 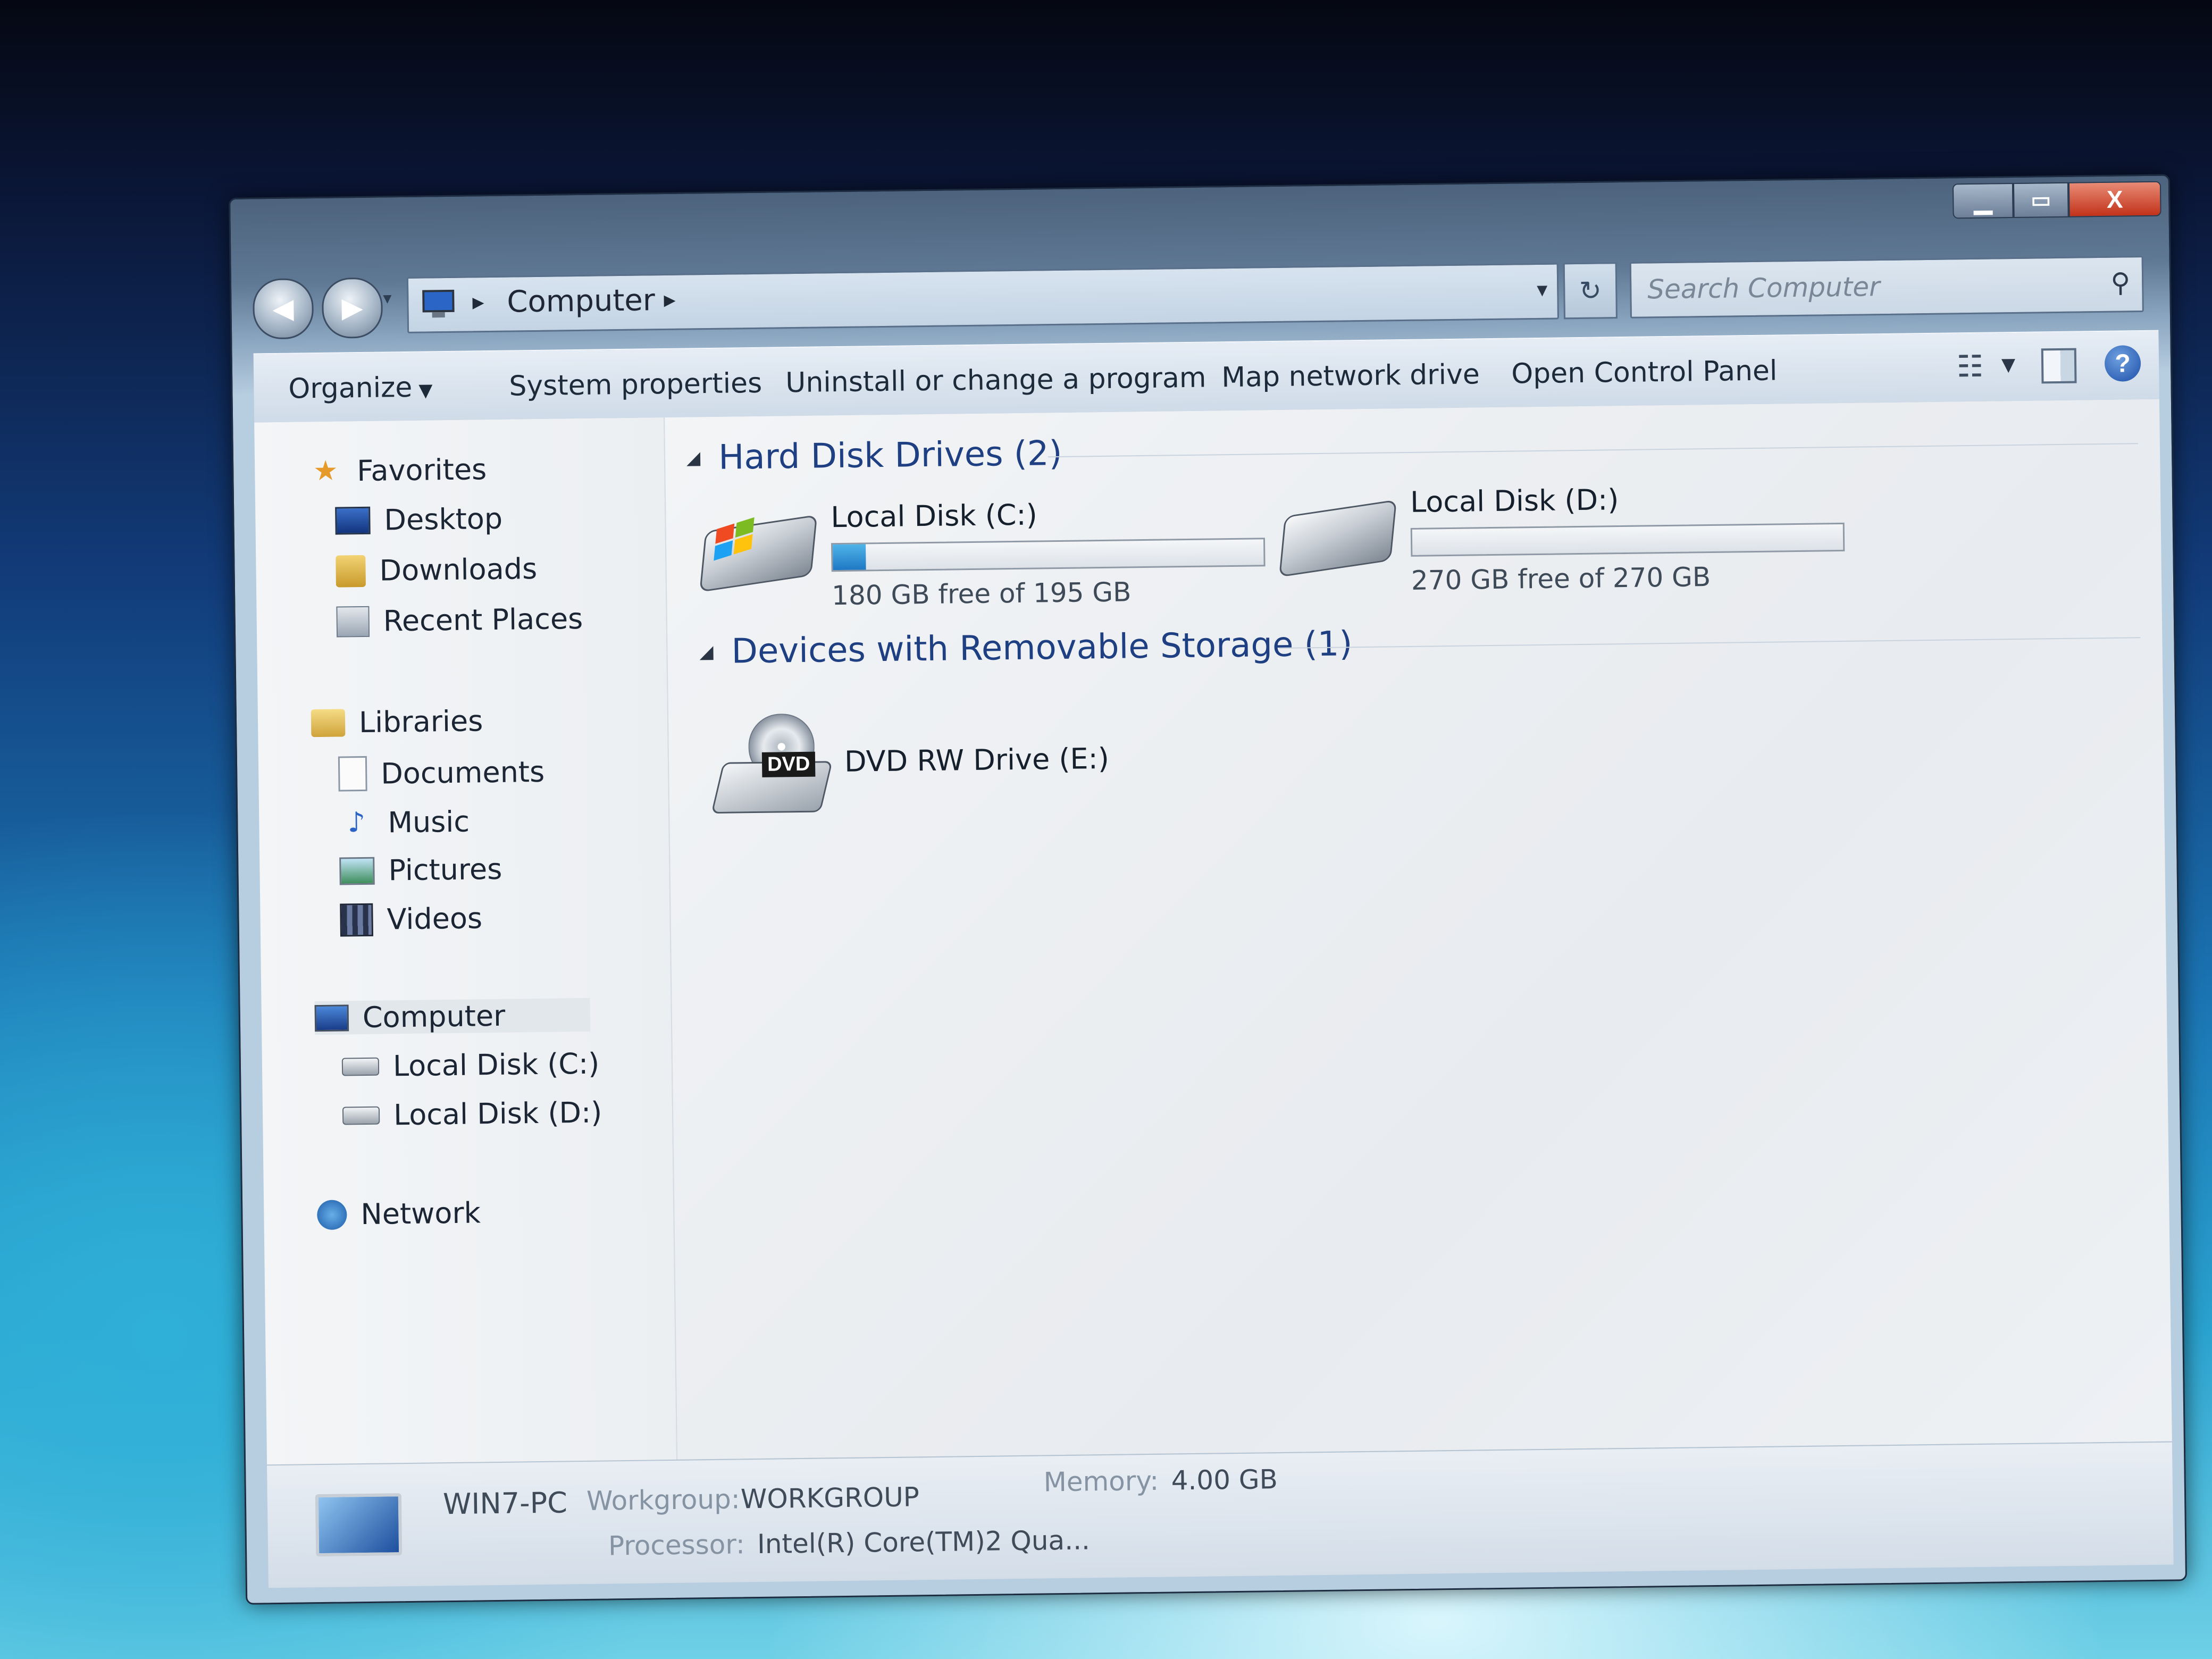 I want to click on nav-pictures: Pictures, so click(x=420, y=870).